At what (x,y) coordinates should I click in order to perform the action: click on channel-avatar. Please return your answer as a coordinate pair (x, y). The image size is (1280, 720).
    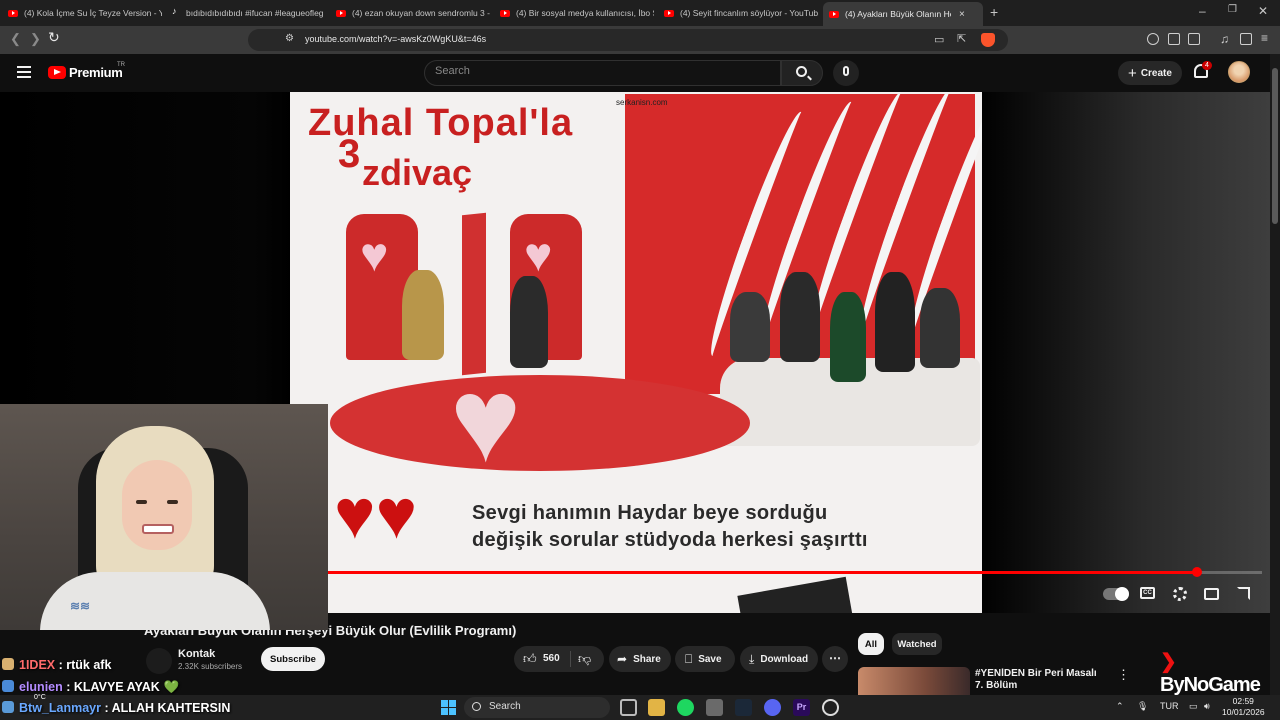
    Looking at the image, I should click on (159, 661).